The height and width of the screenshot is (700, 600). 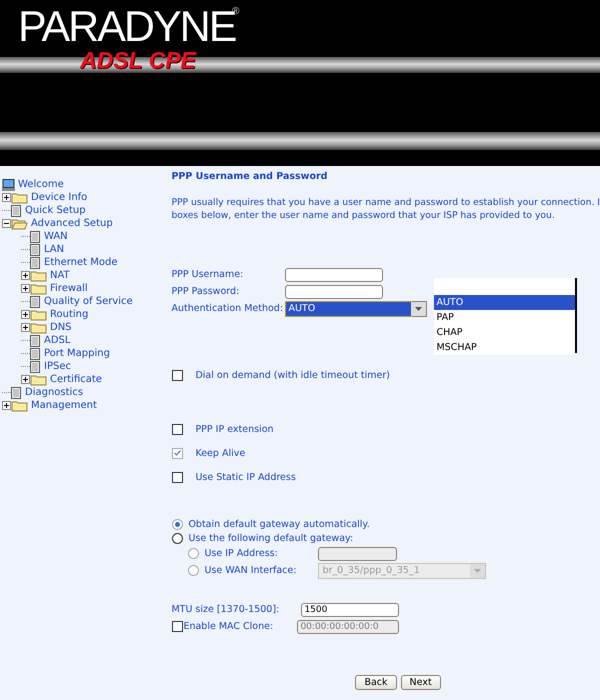 What do you see at coordinates (251, 570) in the screenshot?
I see `radio-label: Use WAN Interface:` at bounding box center [251, 570].